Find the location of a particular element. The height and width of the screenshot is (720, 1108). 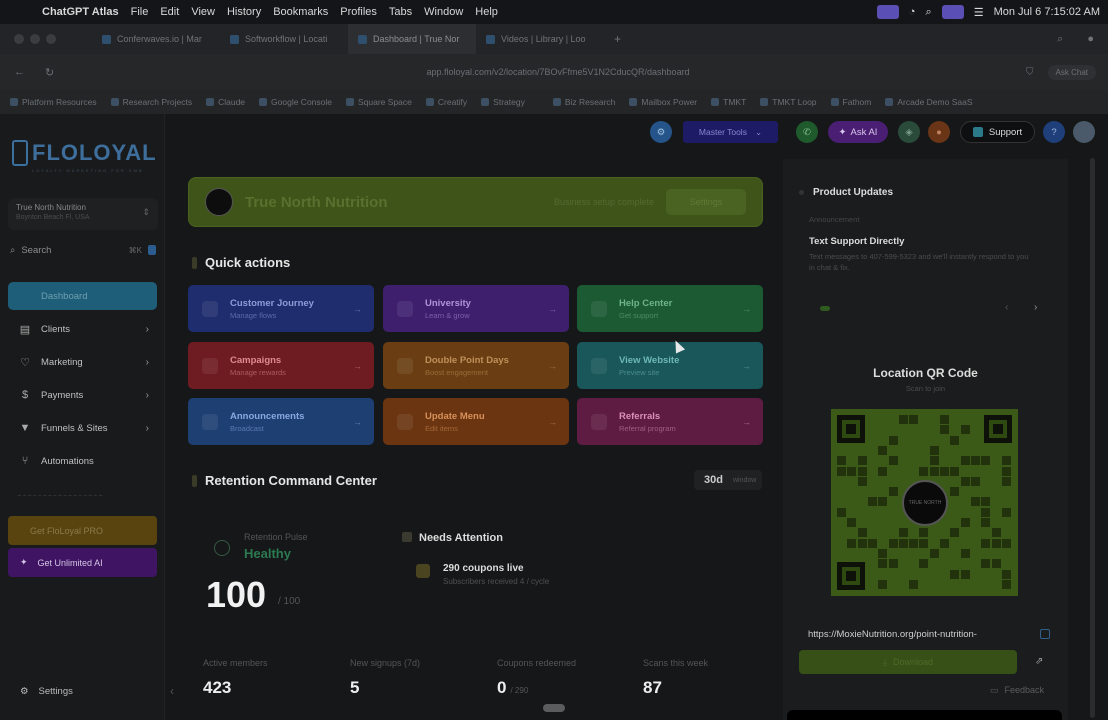

quick-action-tile: View Website Preview site → is located at coordinates (670, 365).